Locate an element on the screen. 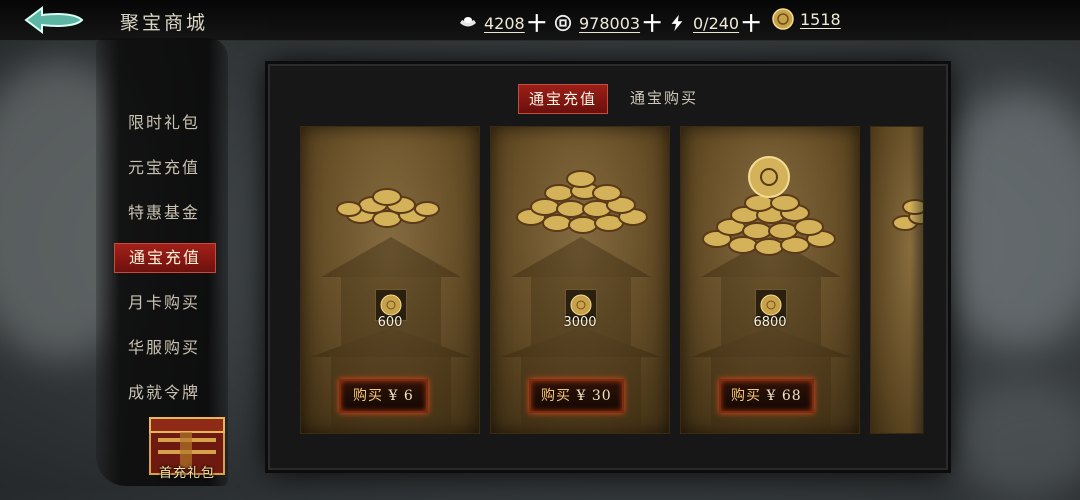 This screenshot has height=500, width=1080. product-card-3000: 3000 购买 ¥ 30 is located at coordinates (580, 280).